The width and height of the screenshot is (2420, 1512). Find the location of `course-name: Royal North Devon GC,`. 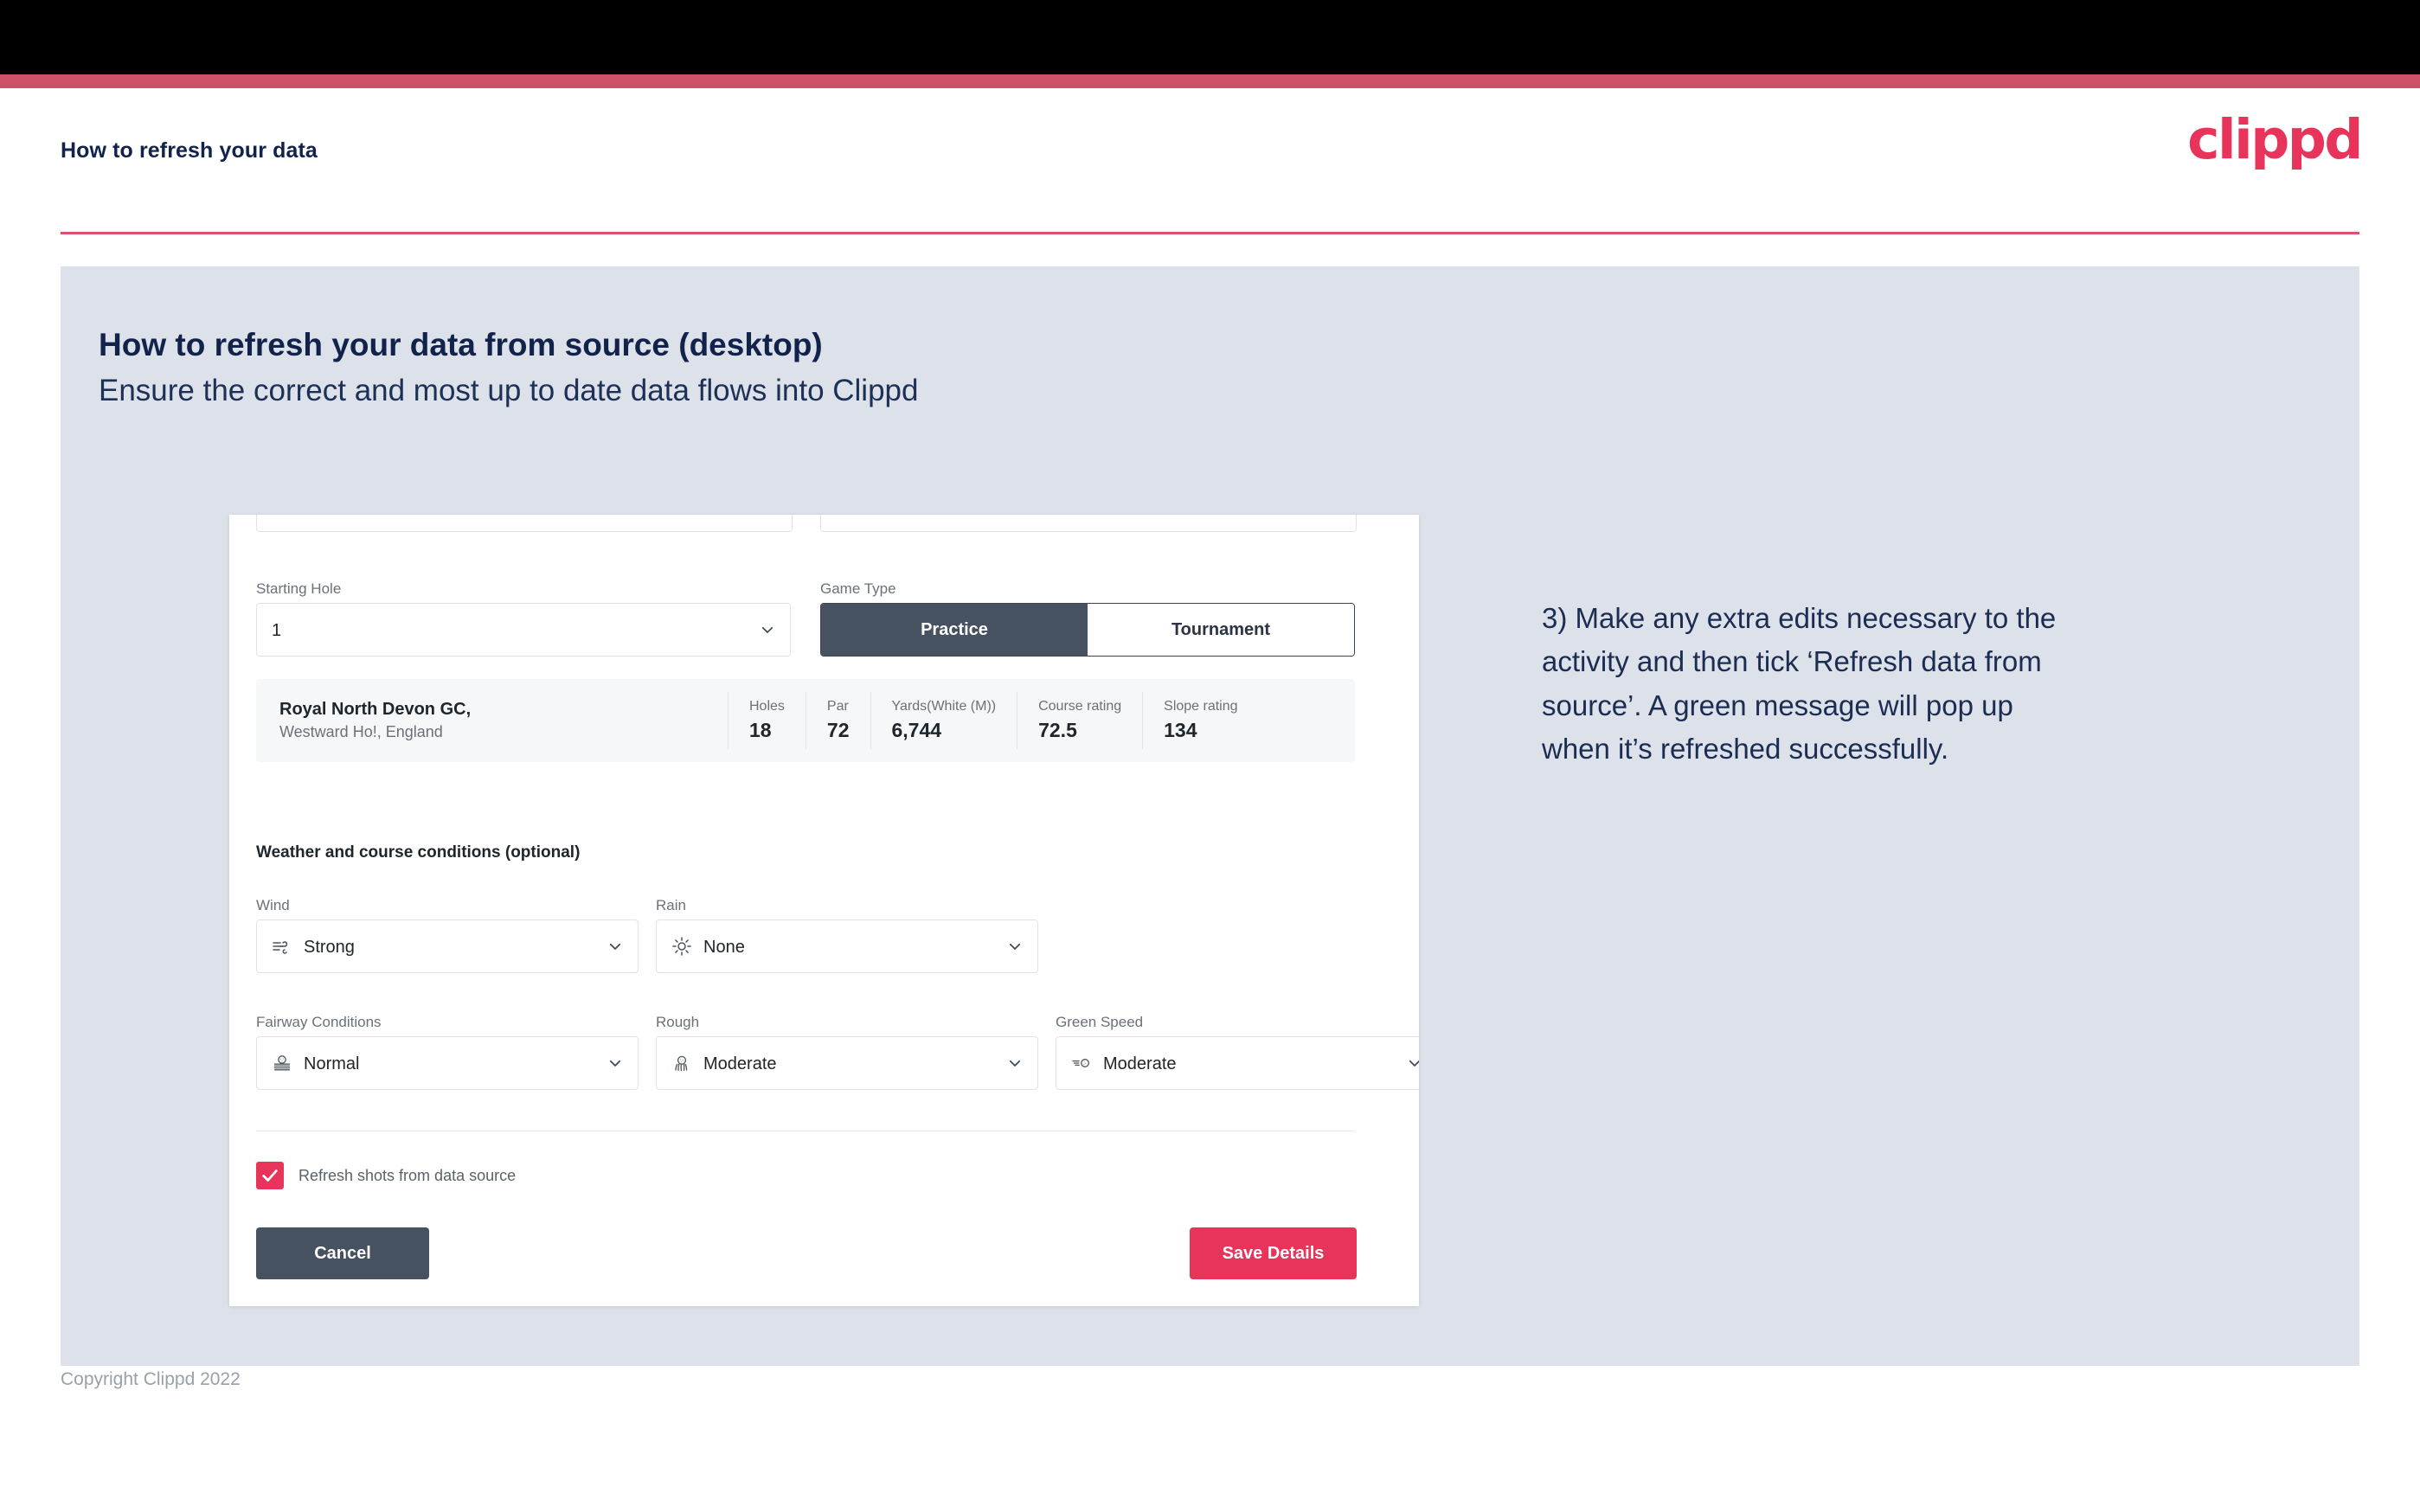

course-name: Royal North Devon GC, is located at coordinates (375, 710).